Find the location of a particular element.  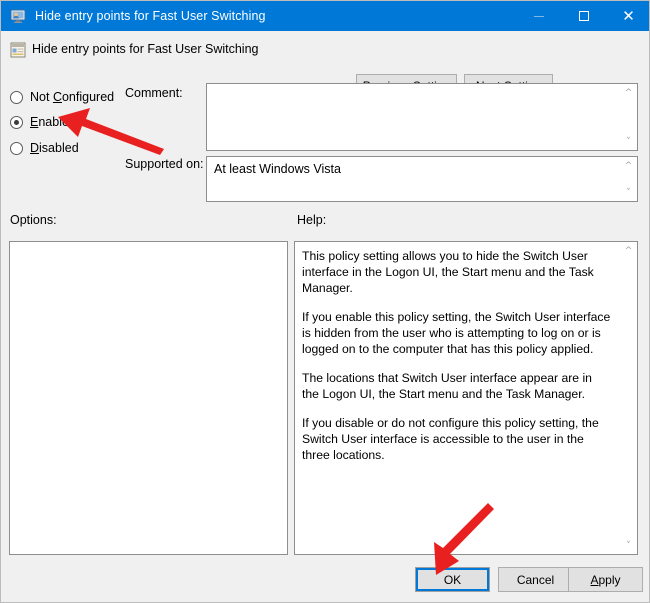

supported-on-label: Supported on: is located at coordinates (164, 164).